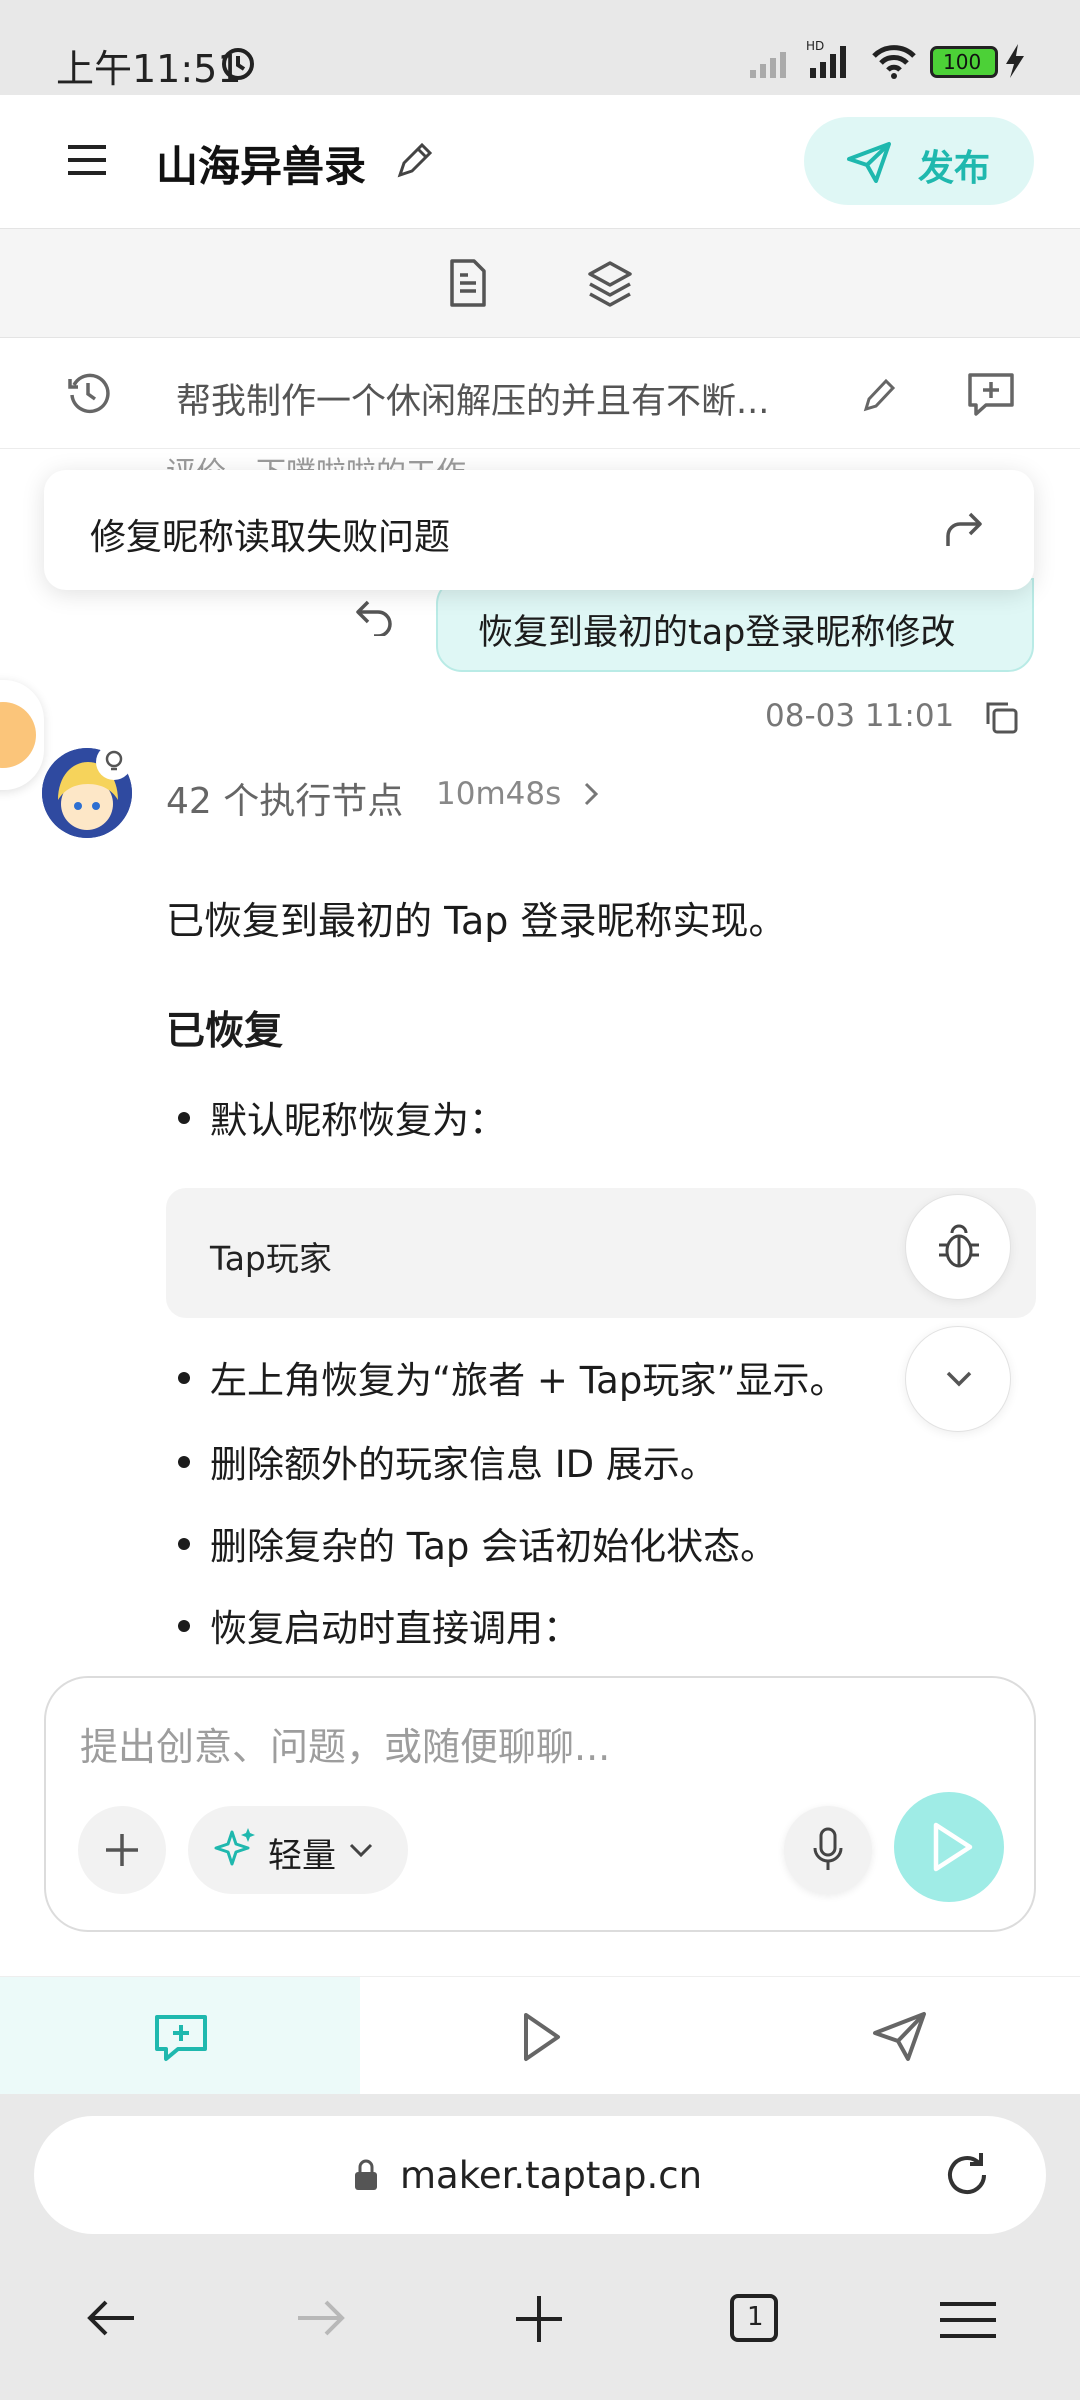 The image size is (1080, 2400). I want to click on side-float-icon, so click(18, 735).